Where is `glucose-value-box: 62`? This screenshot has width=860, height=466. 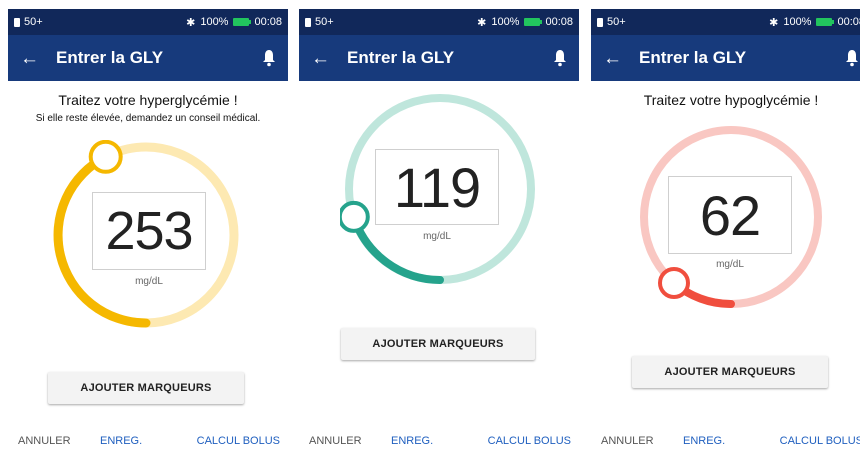 glucose-value-box: 62 is located at coordinates (730, 215).